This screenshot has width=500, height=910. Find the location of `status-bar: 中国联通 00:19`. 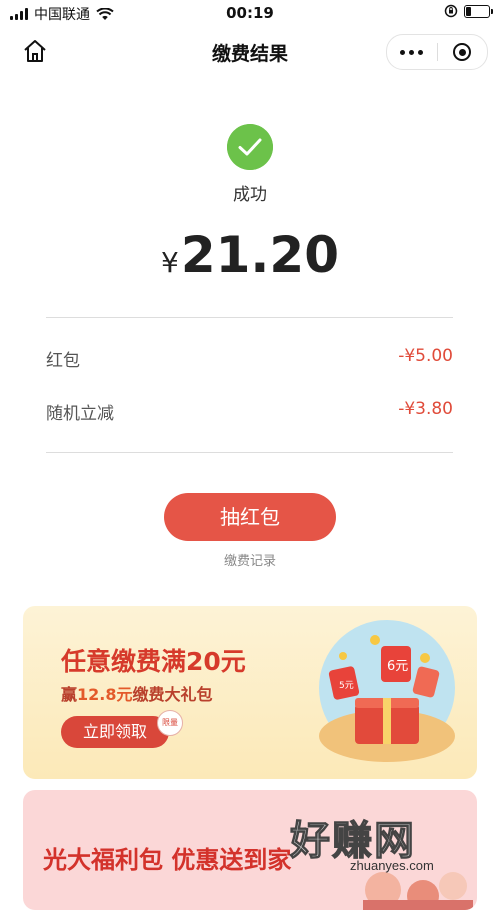

status-bar: 中国联通 00:19 is located at coordinates (250, 13).